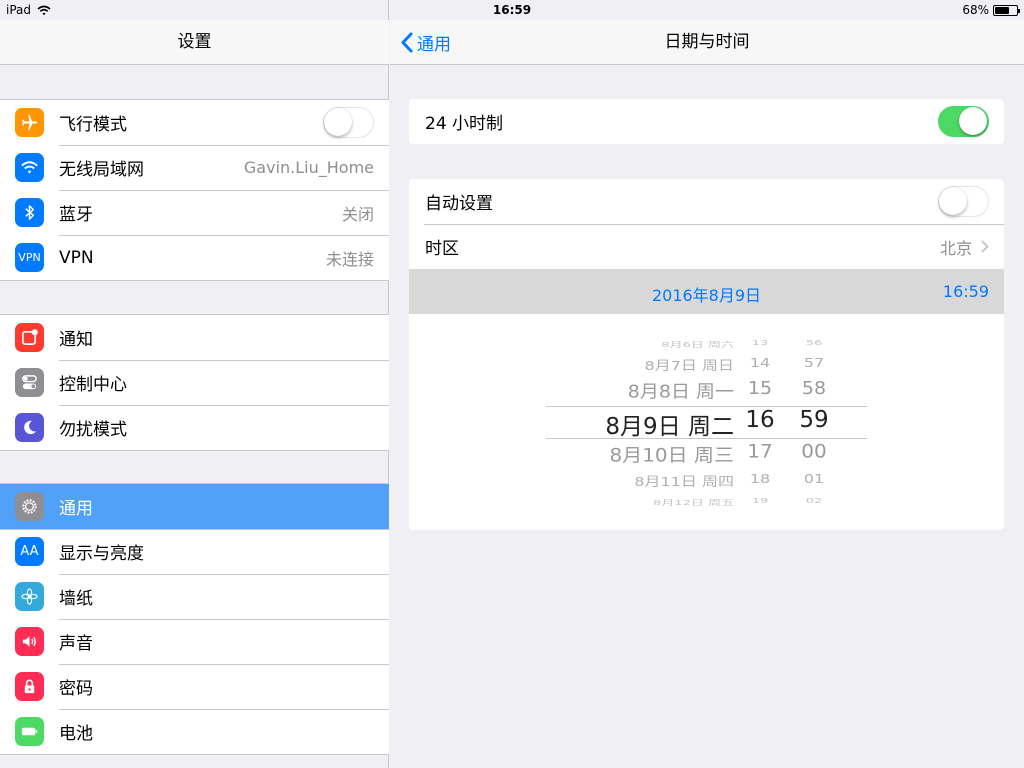 This screenshot has height=768, width=1024. I want to click on picker-row-selected: 8月9日 周二 16 59, so click(706, 423).